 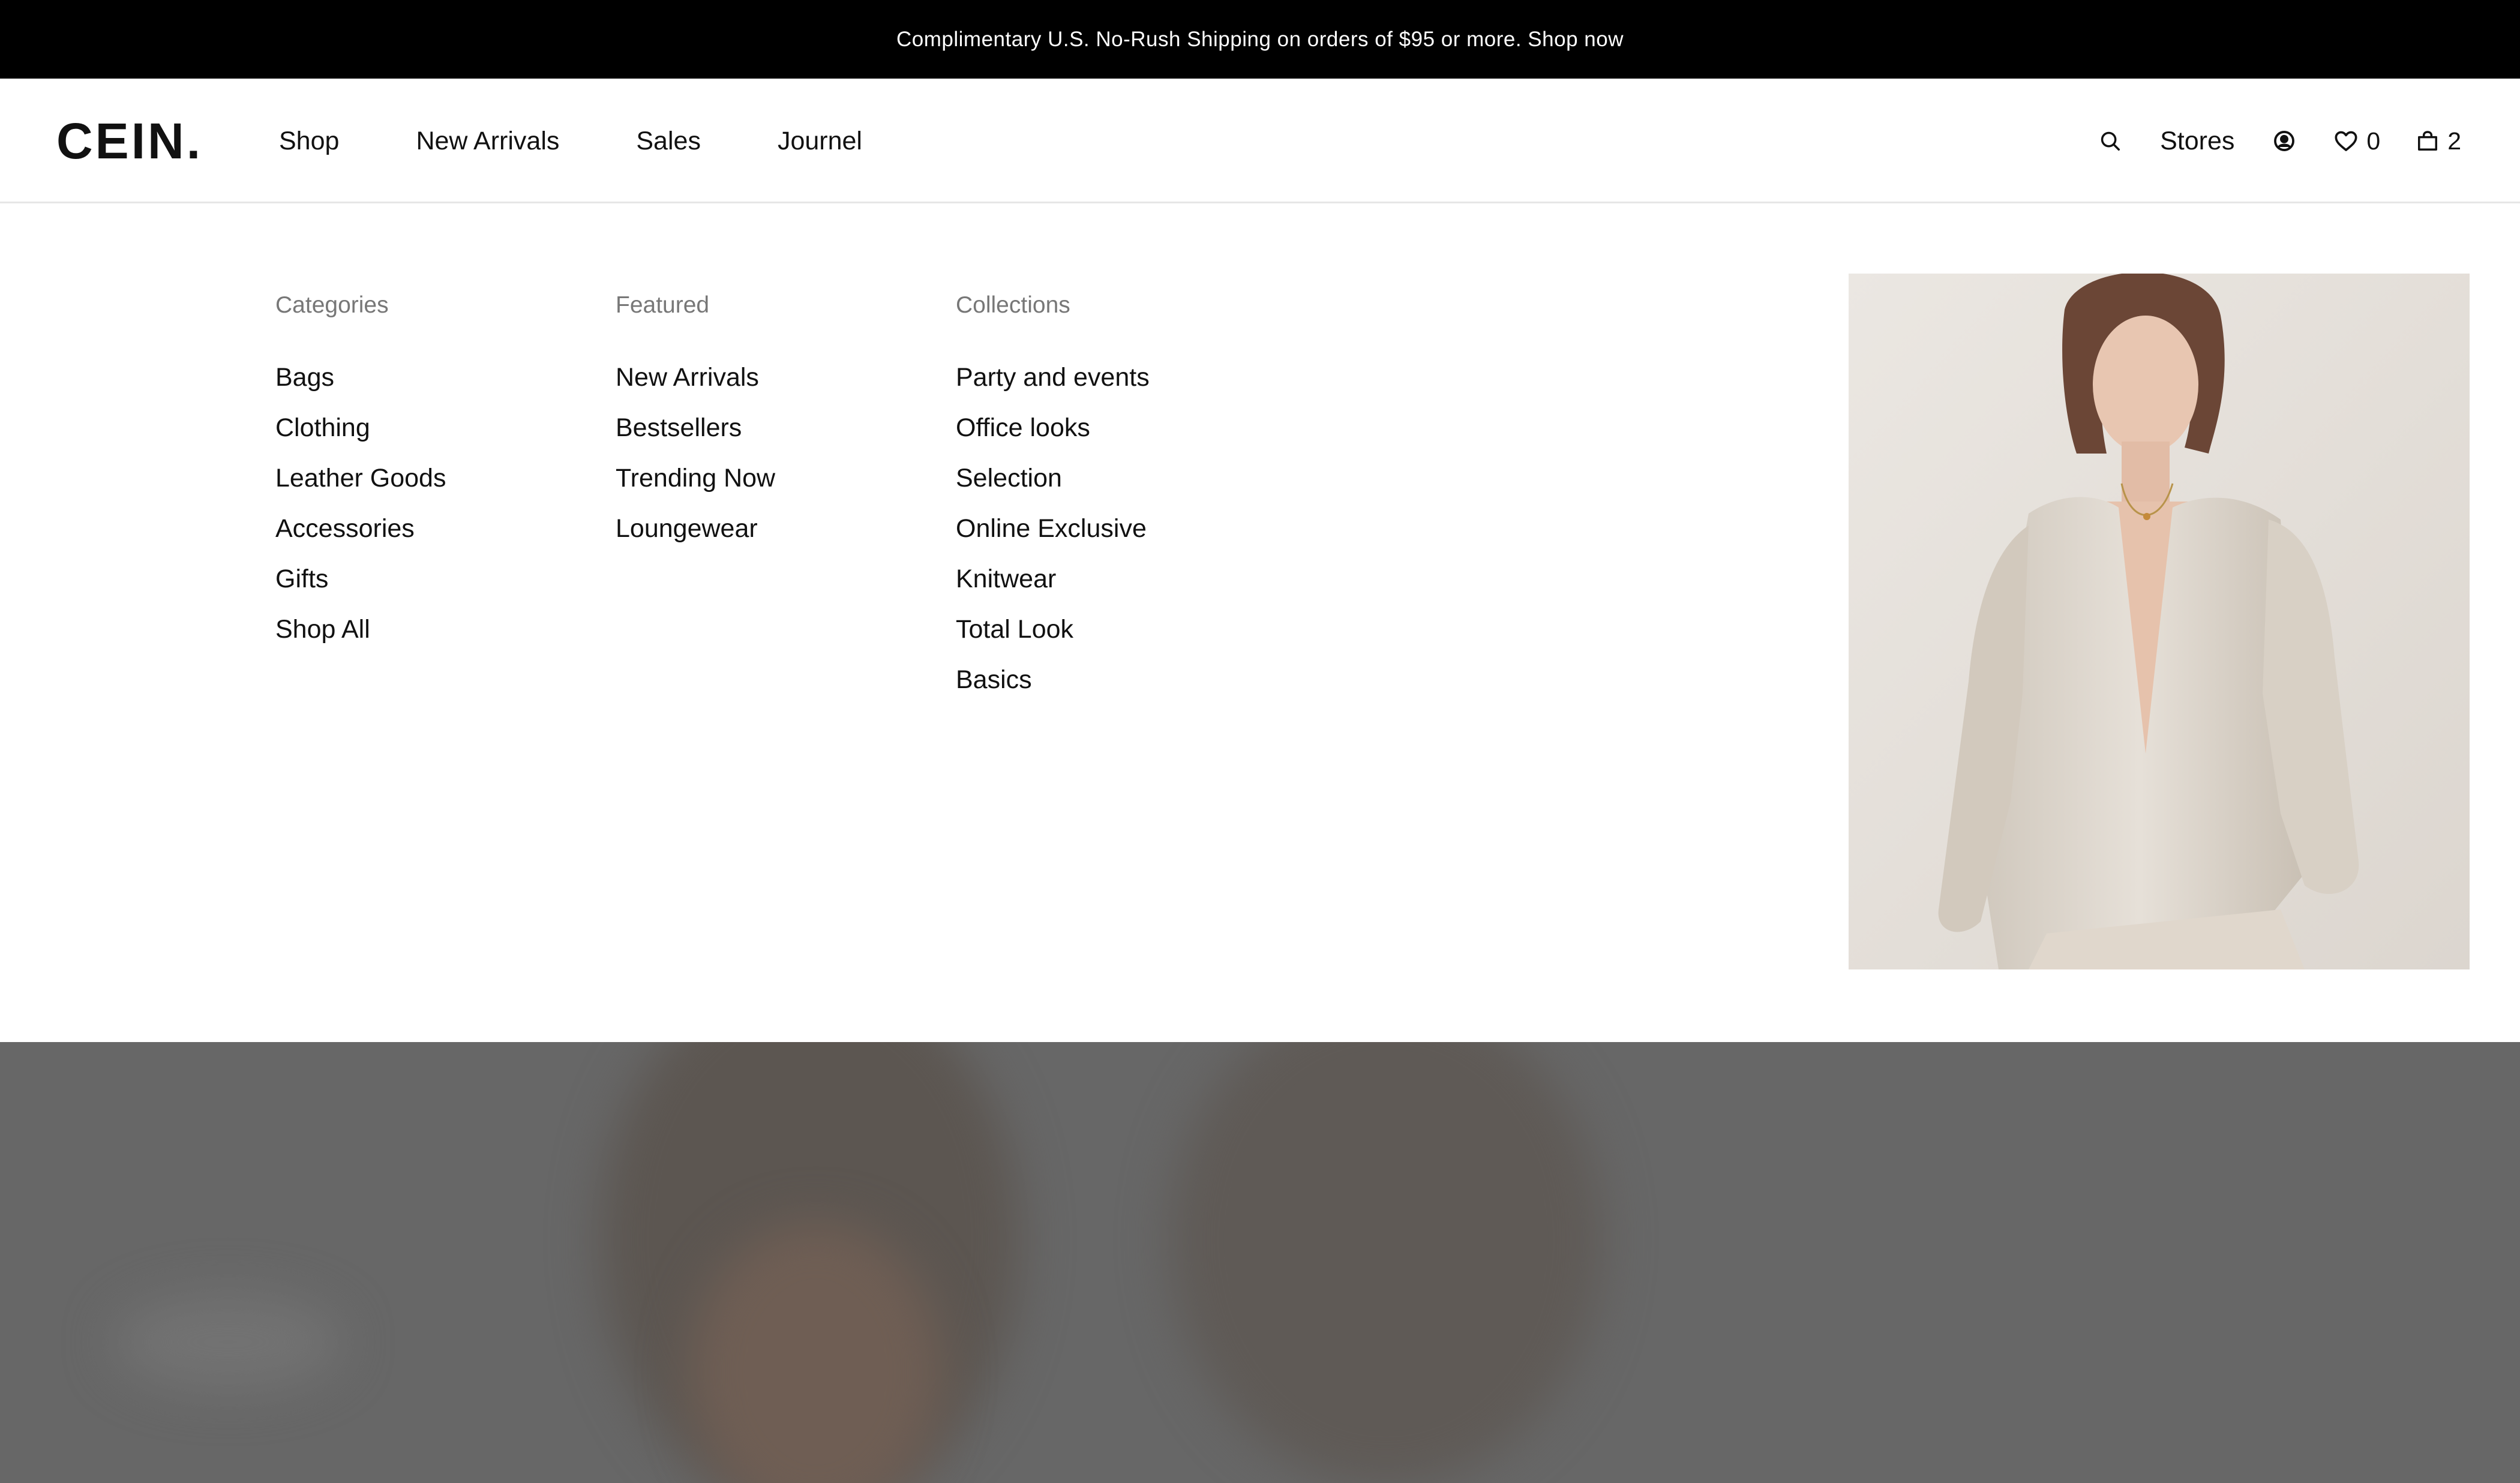 I want to click on menu-link-total-look: Total Look, so click(x=1053, y=629).